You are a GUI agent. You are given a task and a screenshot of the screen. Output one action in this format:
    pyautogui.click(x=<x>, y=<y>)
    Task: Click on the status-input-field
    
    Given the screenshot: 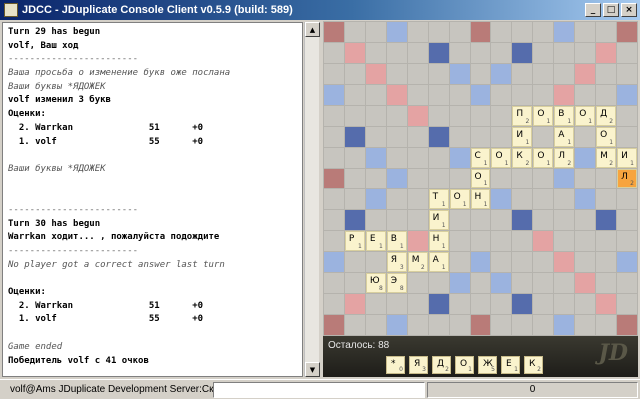 What is the action you would take?
    pyautogui.click(x=319, y=390)
    